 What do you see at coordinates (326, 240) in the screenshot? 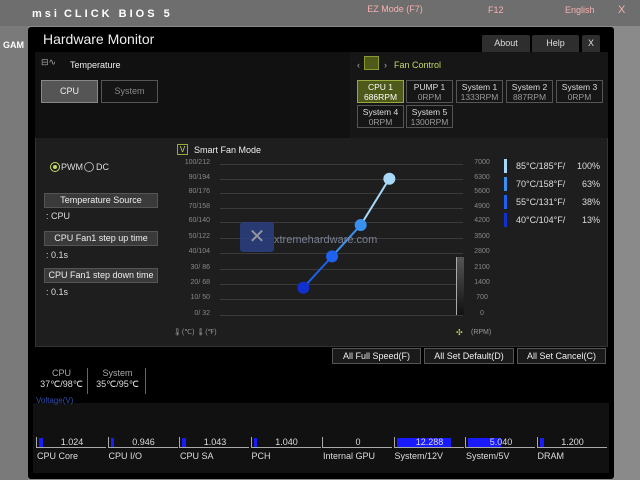
I see `watermark-text: xtremehardware.com` at bounding box center [326, 240].